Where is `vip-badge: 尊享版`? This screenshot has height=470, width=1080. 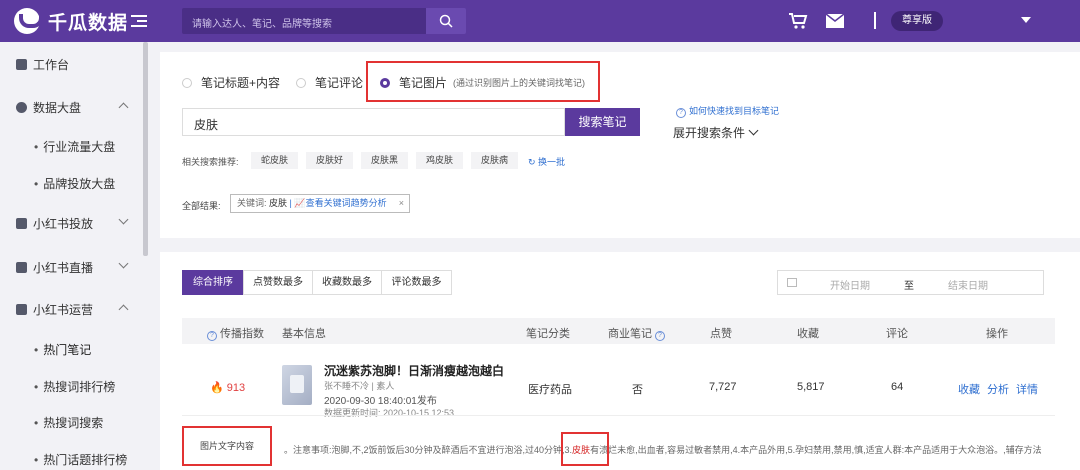 vip-badge: 尊享版 is located at coordinates (917, 21).